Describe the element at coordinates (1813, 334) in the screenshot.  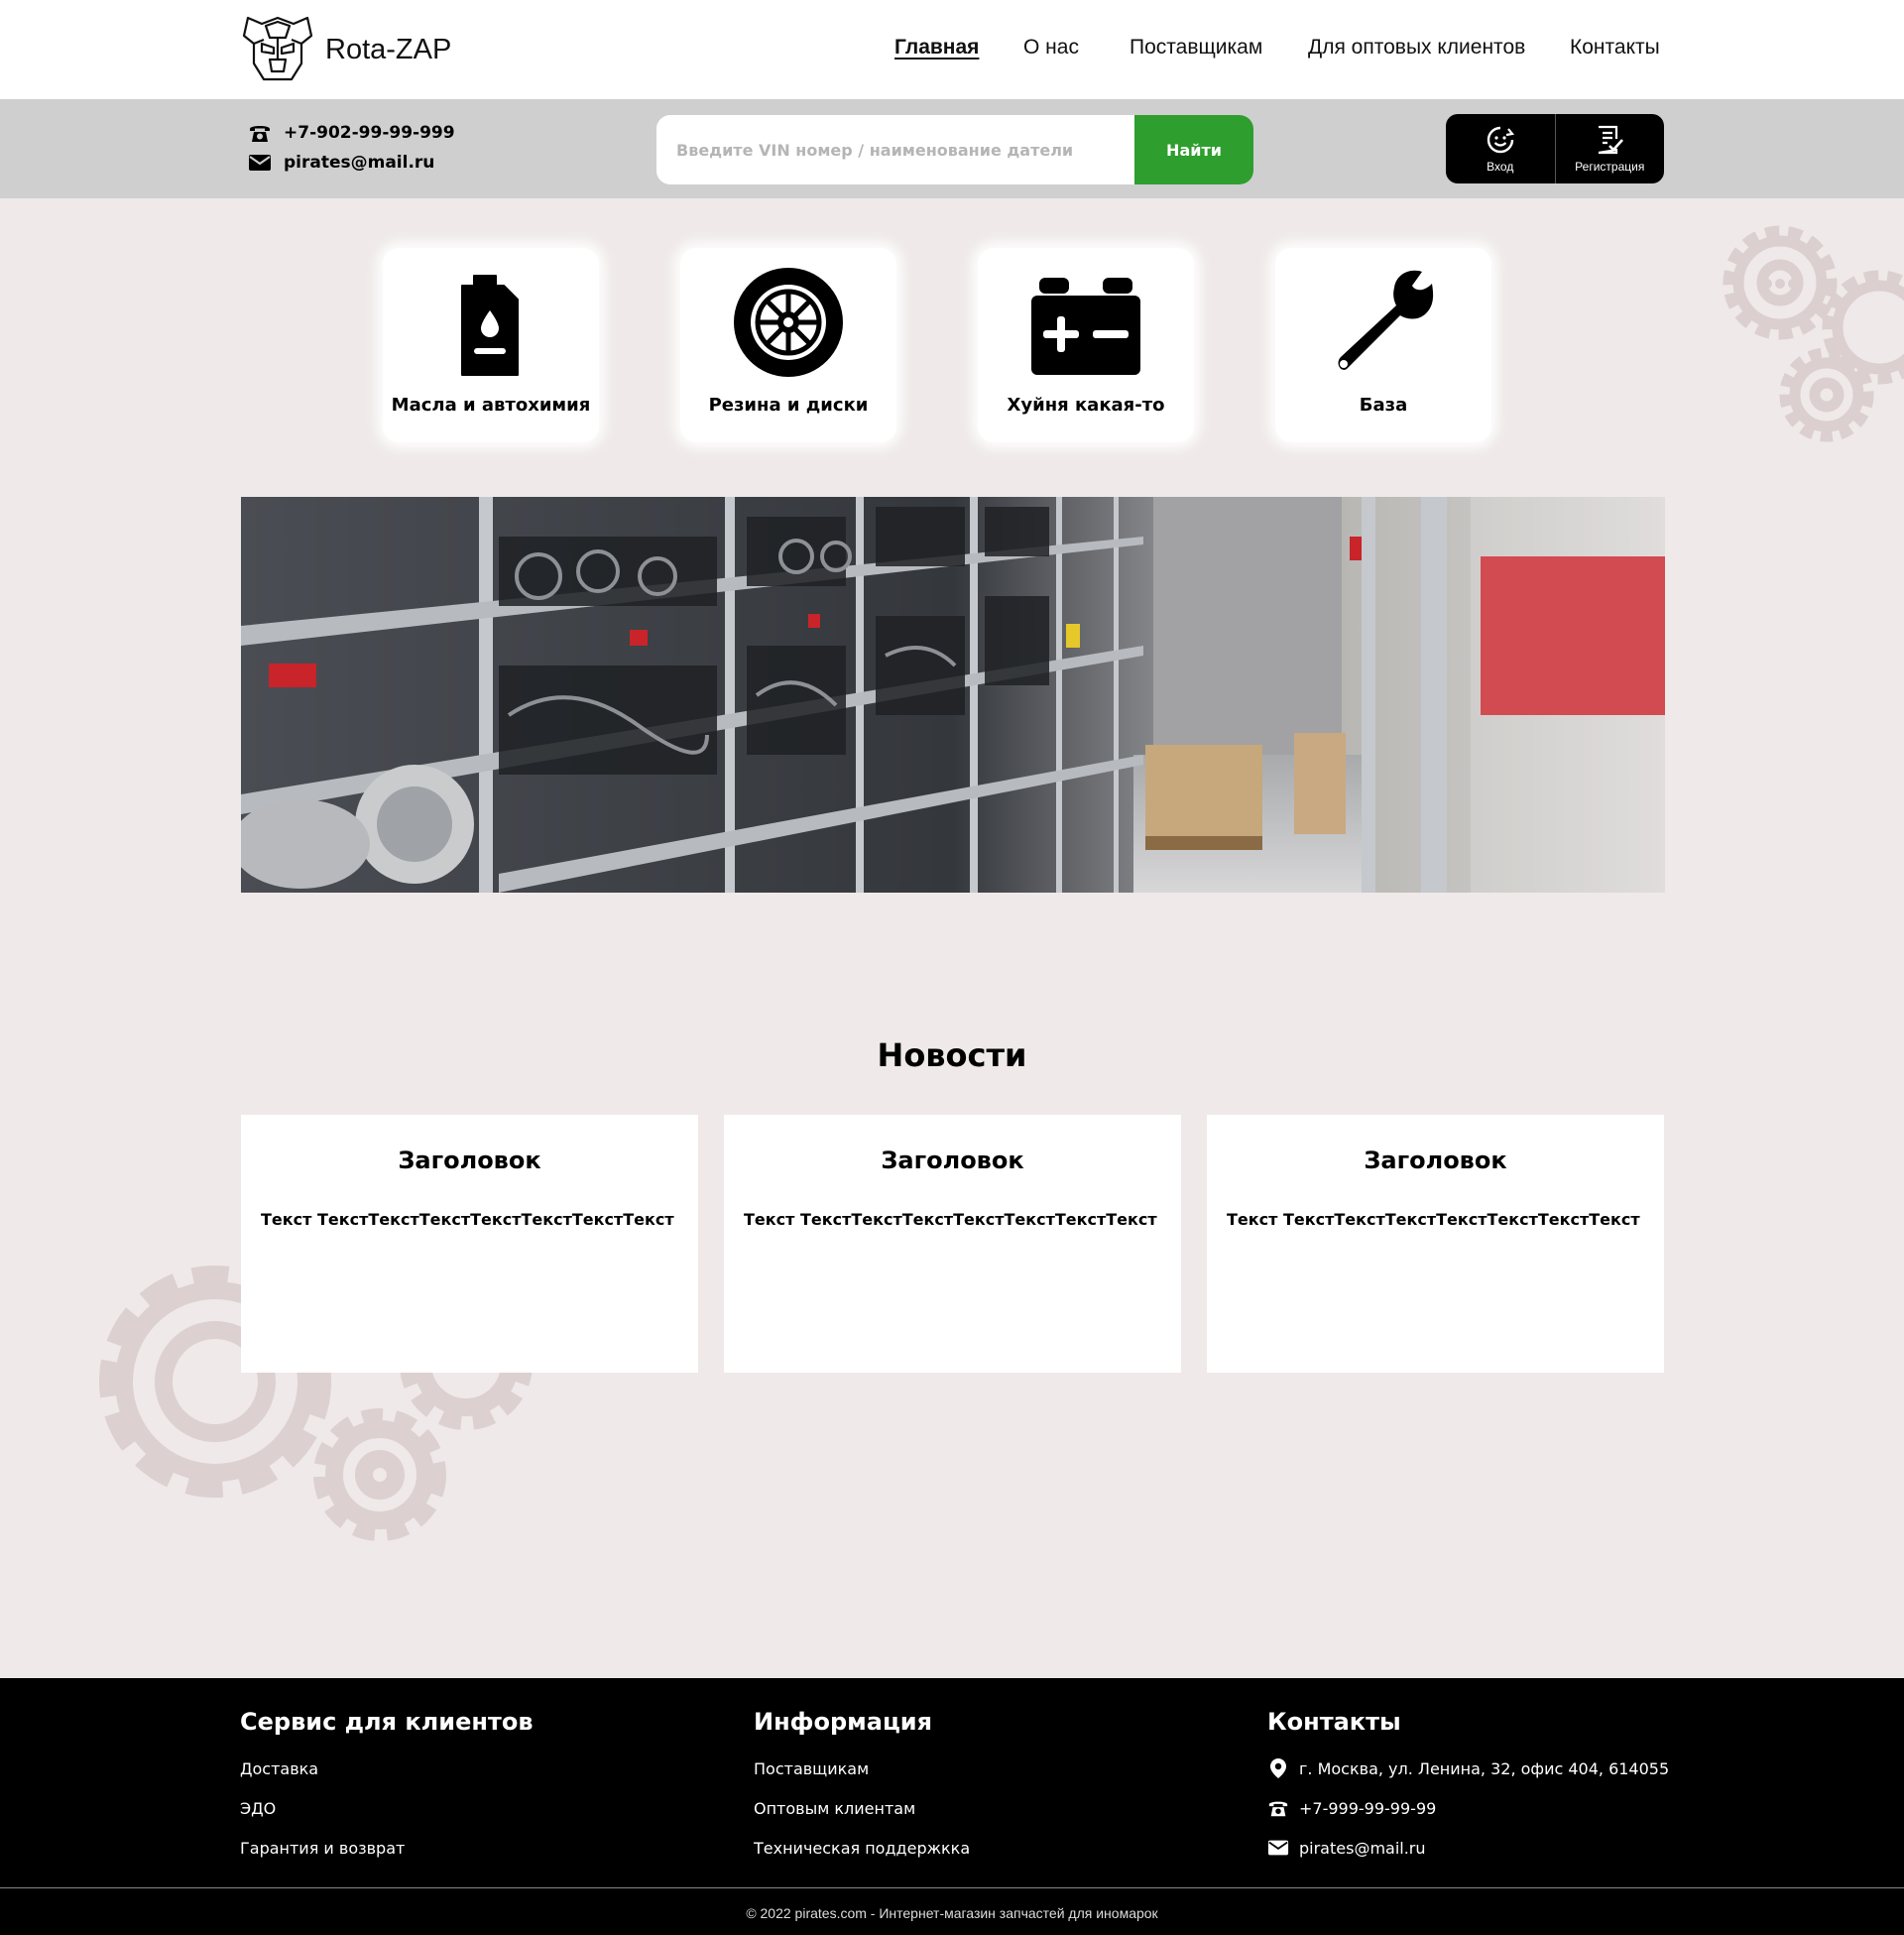
I see `gears-decoration-icon` at that location.